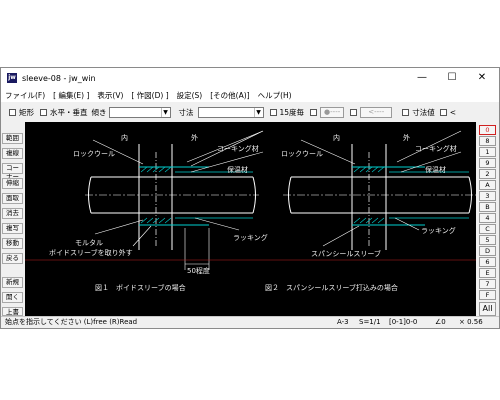 The height and width of the screenshot is (400, 500). Describe the element at coordinates (487, 273) in the screenshot. I see `layer-group-e: E` at that location.